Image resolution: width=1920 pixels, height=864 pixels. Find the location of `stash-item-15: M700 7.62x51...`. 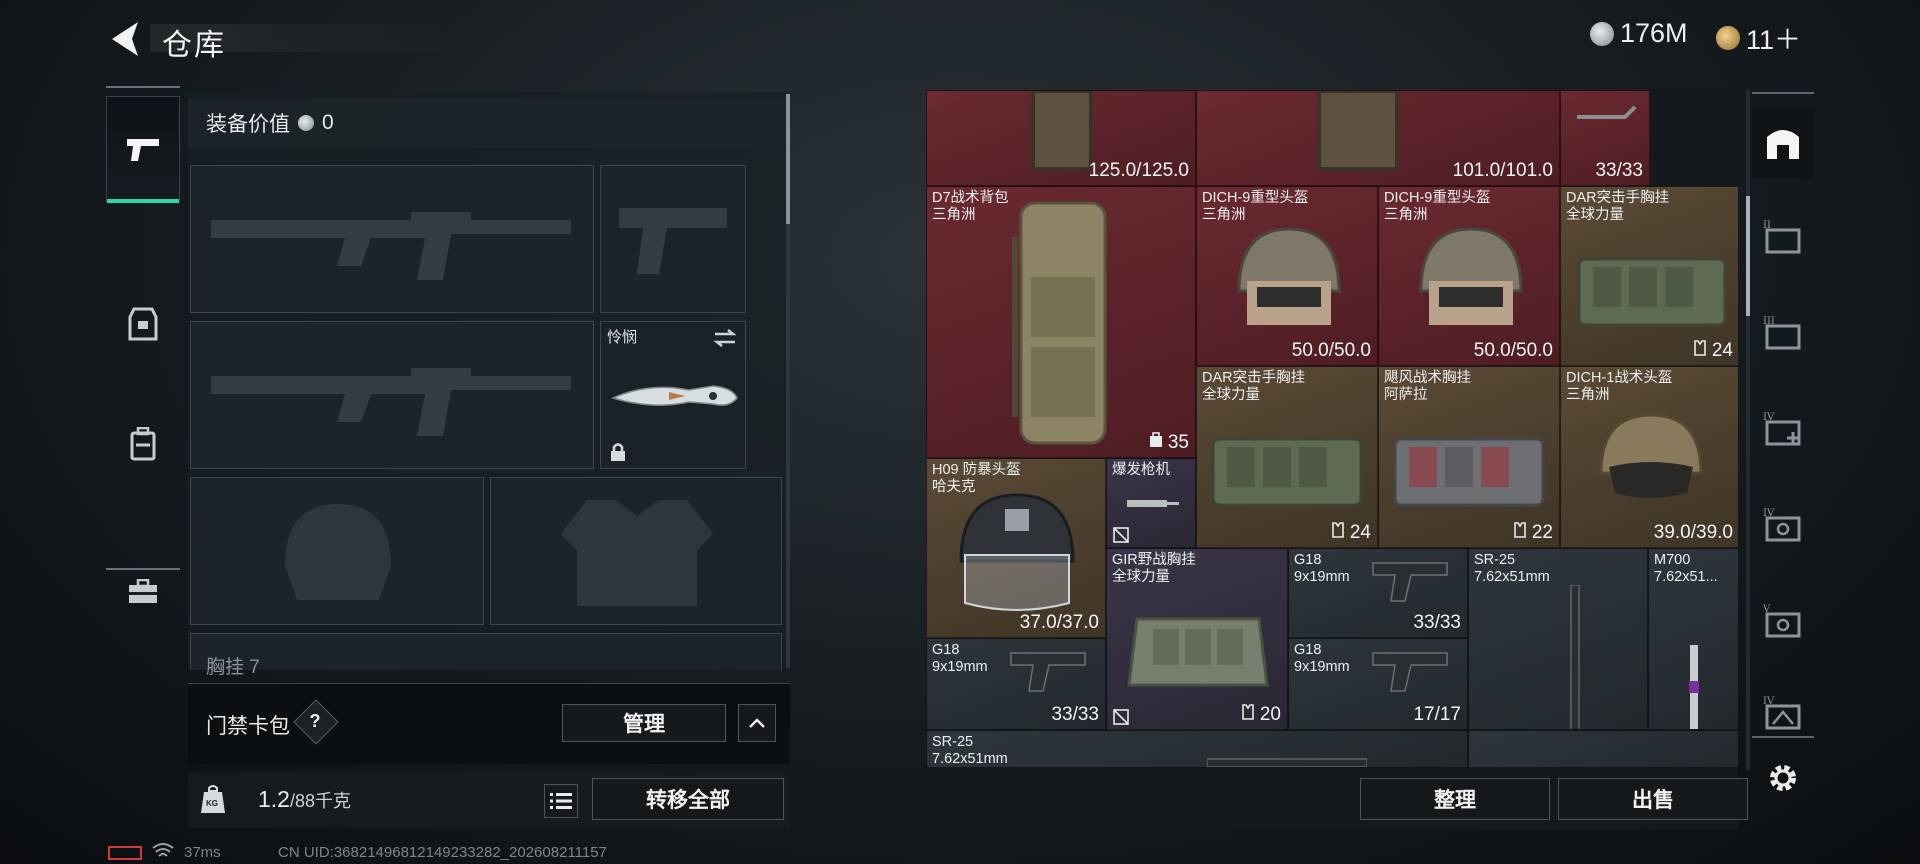

stash-item-15: M700 7.62x51... is located at coordinates (1693, 639).